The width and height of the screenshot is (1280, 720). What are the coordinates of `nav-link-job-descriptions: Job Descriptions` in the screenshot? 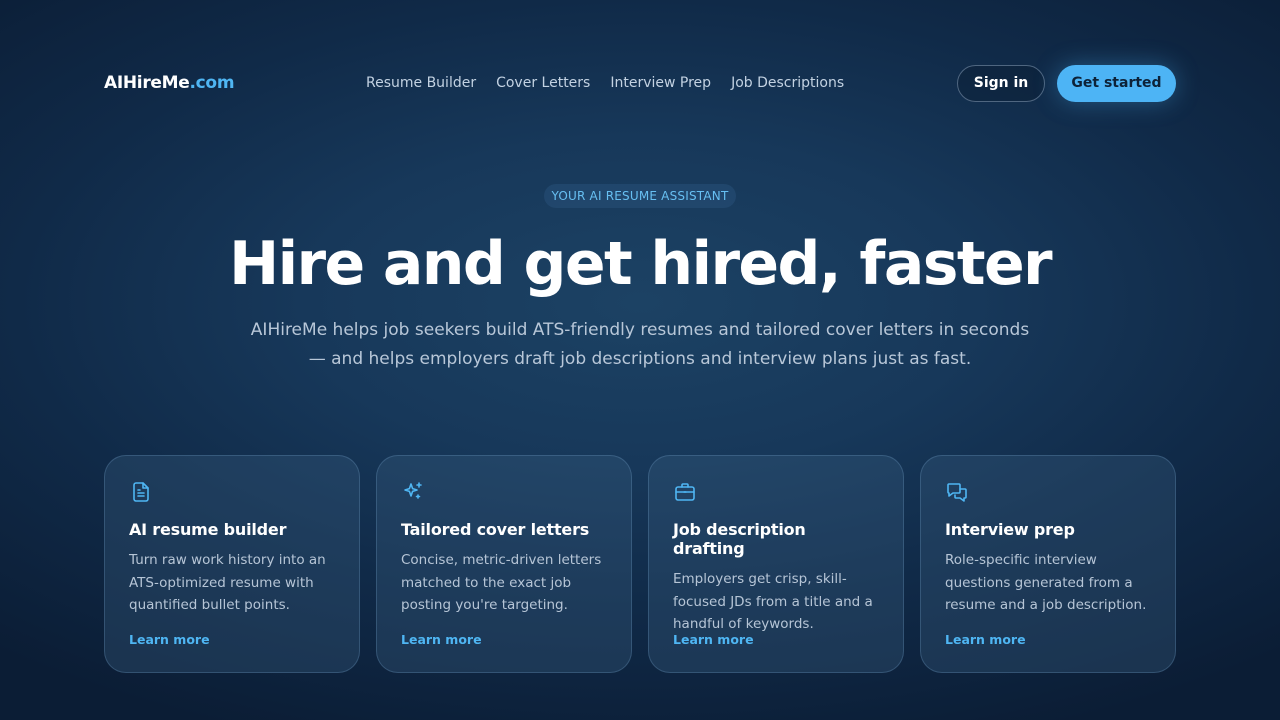 It's located at (787, 83).